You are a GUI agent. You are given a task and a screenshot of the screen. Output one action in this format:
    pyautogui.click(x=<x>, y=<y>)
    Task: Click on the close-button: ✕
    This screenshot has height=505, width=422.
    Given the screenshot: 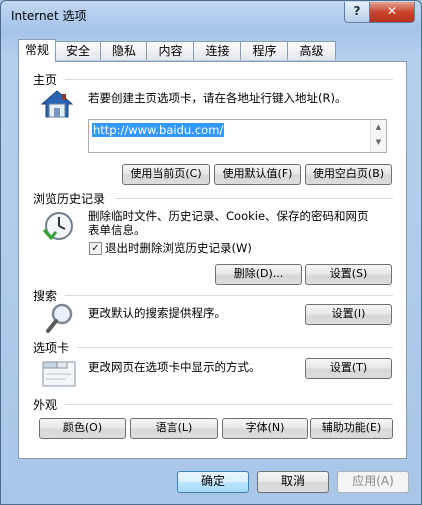 What is the action you would take?
    pyautogui.click(x=392, y=12)
    